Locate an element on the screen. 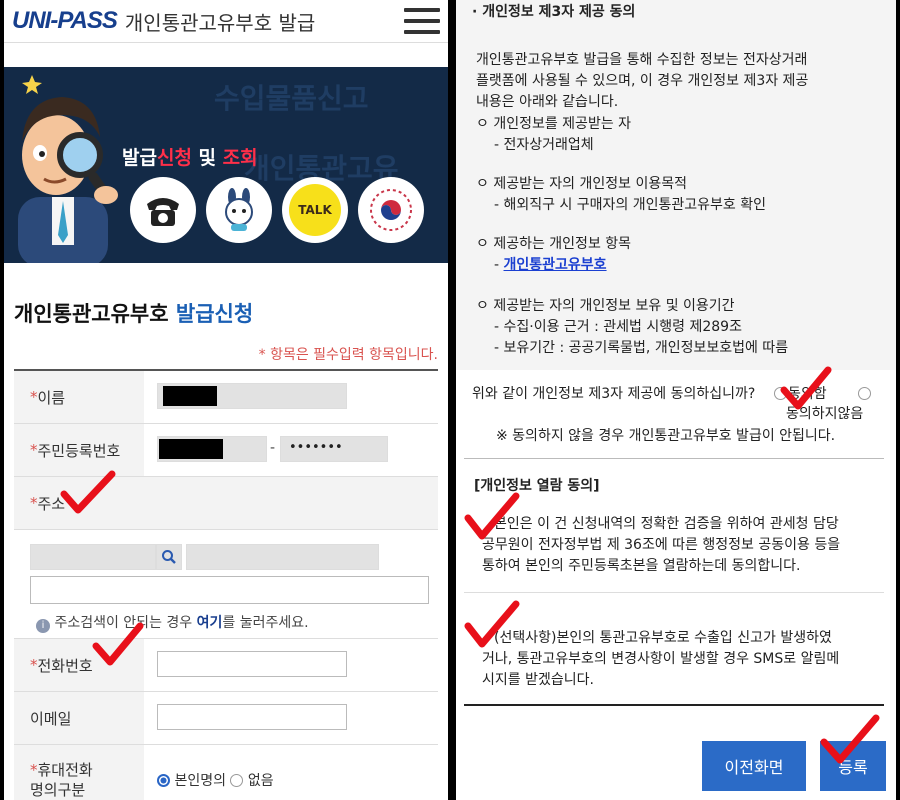  promo-banner: 수입물품신고 개인통관고유 발급신청 및 조회 TALK is located at coordinates (226, 165).